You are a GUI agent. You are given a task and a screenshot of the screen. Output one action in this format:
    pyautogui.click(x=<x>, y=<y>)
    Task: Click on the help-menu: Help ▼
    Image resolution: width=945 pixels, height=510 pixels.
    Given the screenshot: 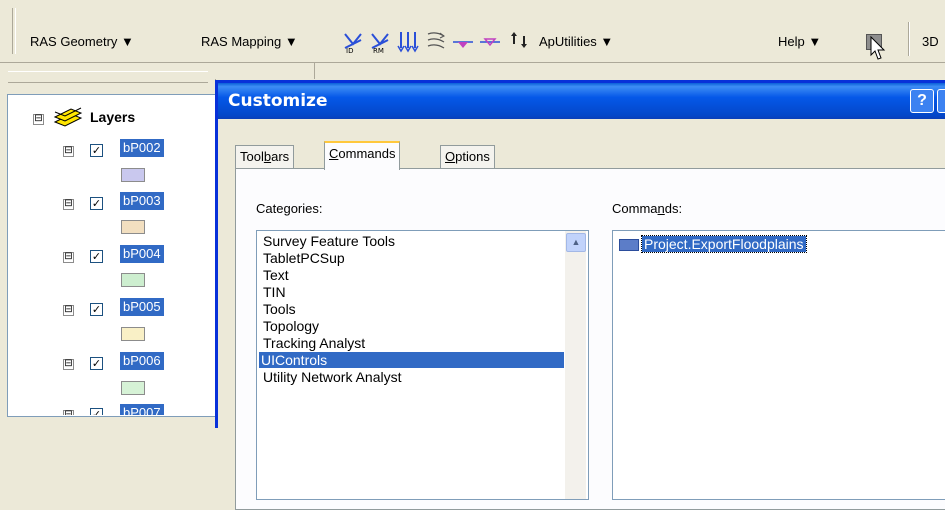 What is the action you would take?
    pyautogui.click(x=799, y=42)
    